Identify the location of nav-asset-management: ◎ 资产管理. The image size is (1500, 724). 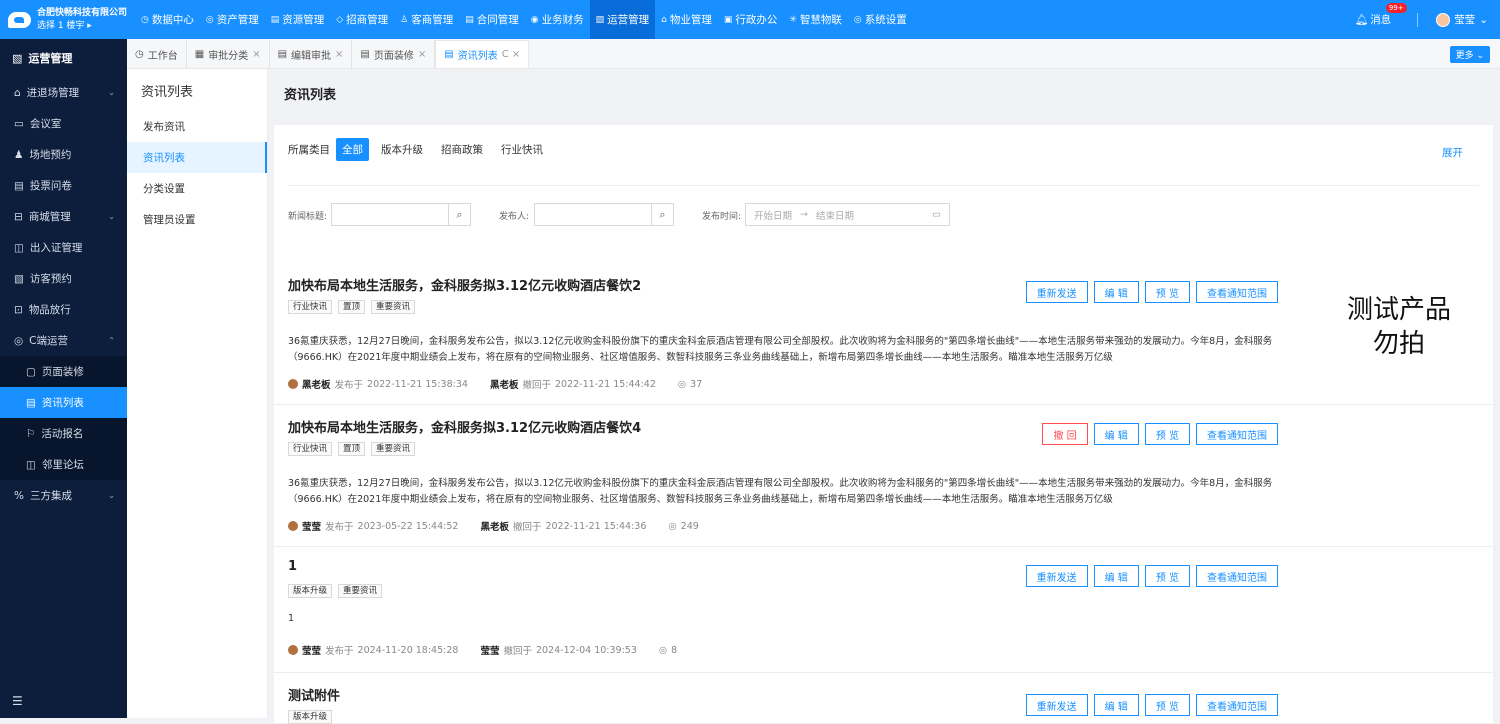
(232, 19).